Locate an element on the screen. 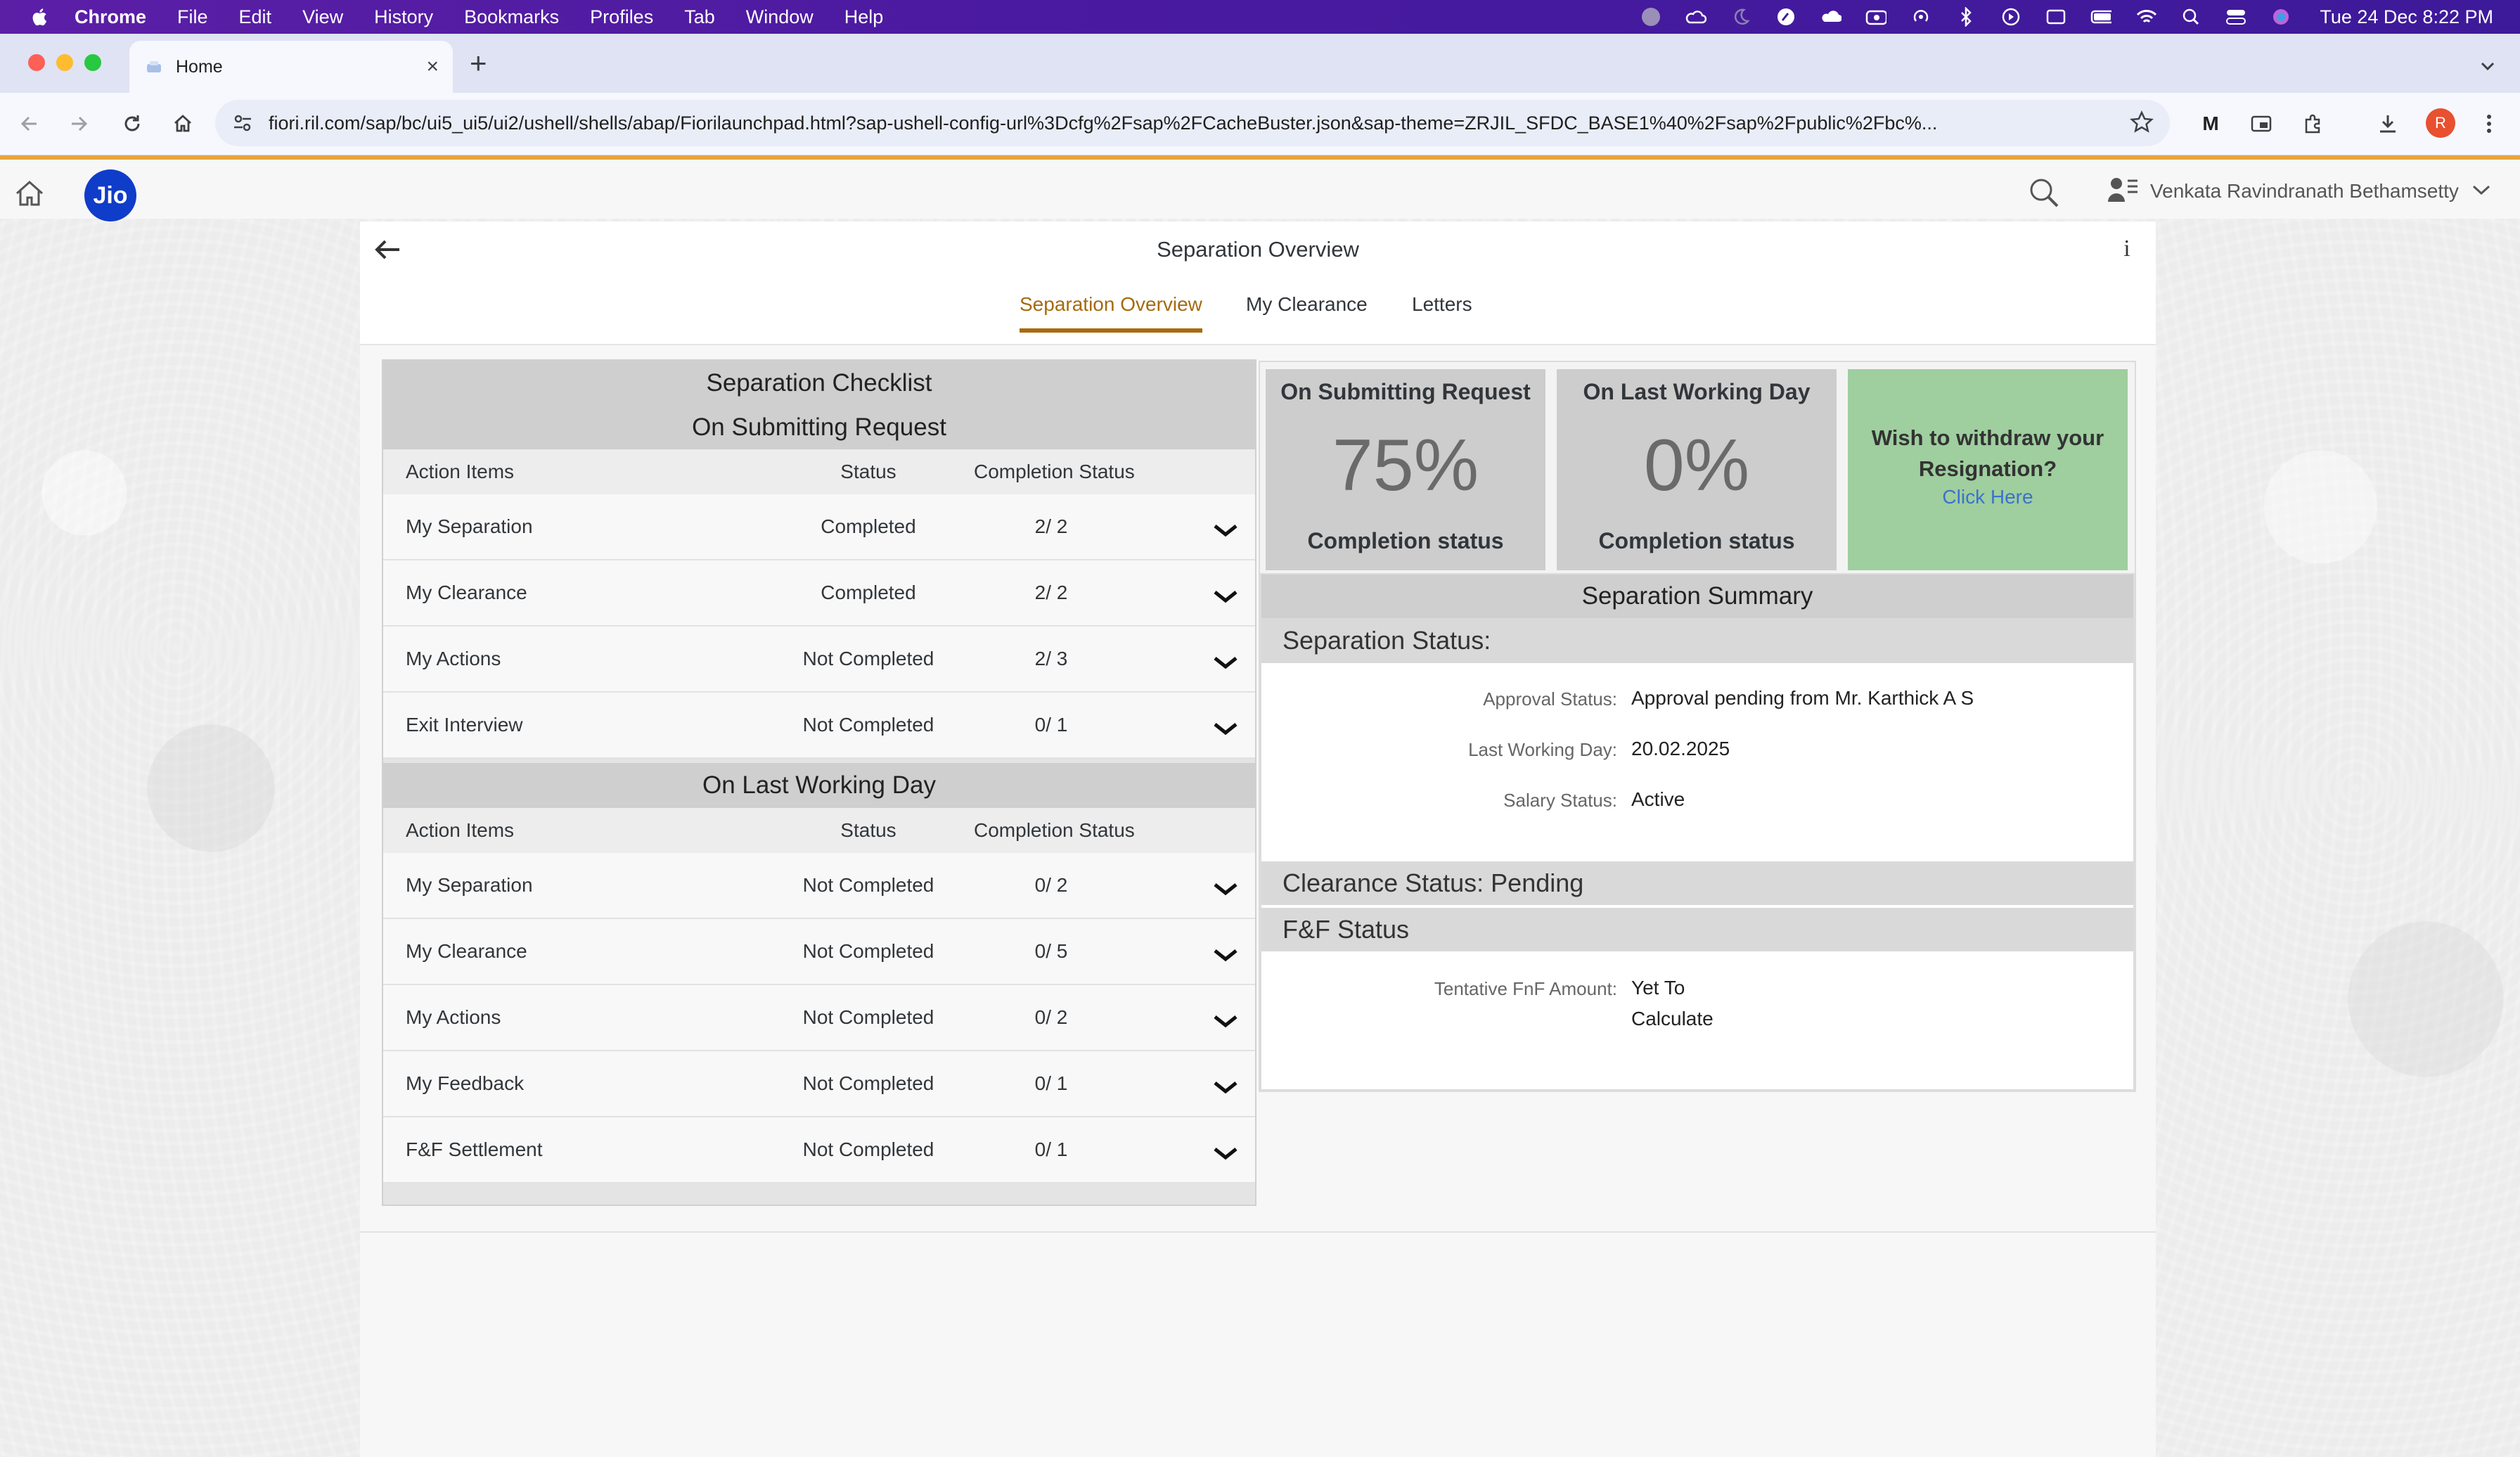 This screenshot has height=1457, width=2520. shell-search-icon is located at coordinates (2044, 192).